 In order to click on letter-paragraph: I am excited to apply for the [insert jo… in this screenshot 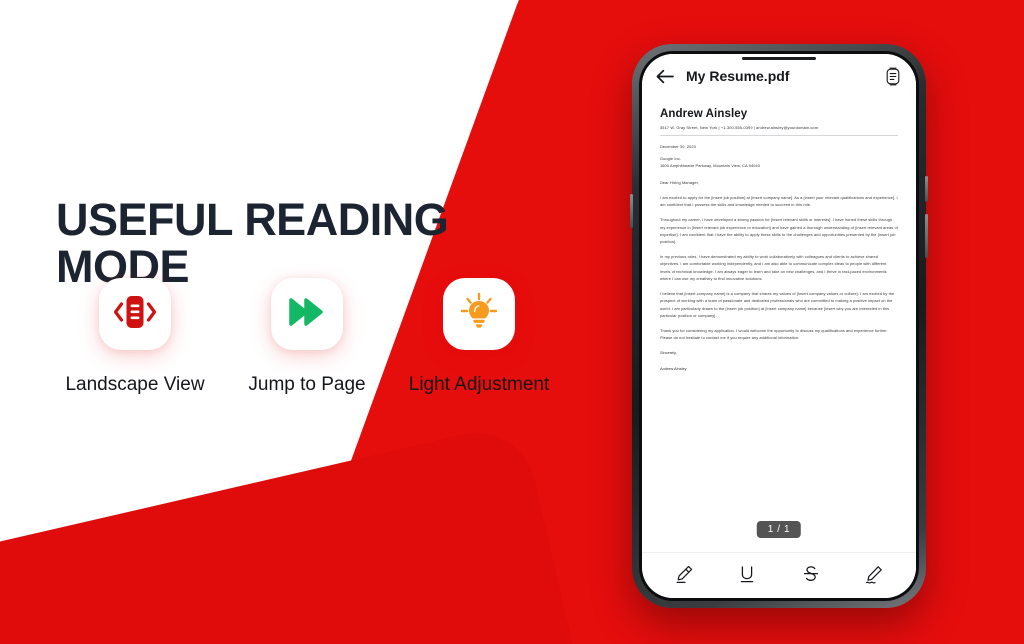, I will do `click(779, 201)`.